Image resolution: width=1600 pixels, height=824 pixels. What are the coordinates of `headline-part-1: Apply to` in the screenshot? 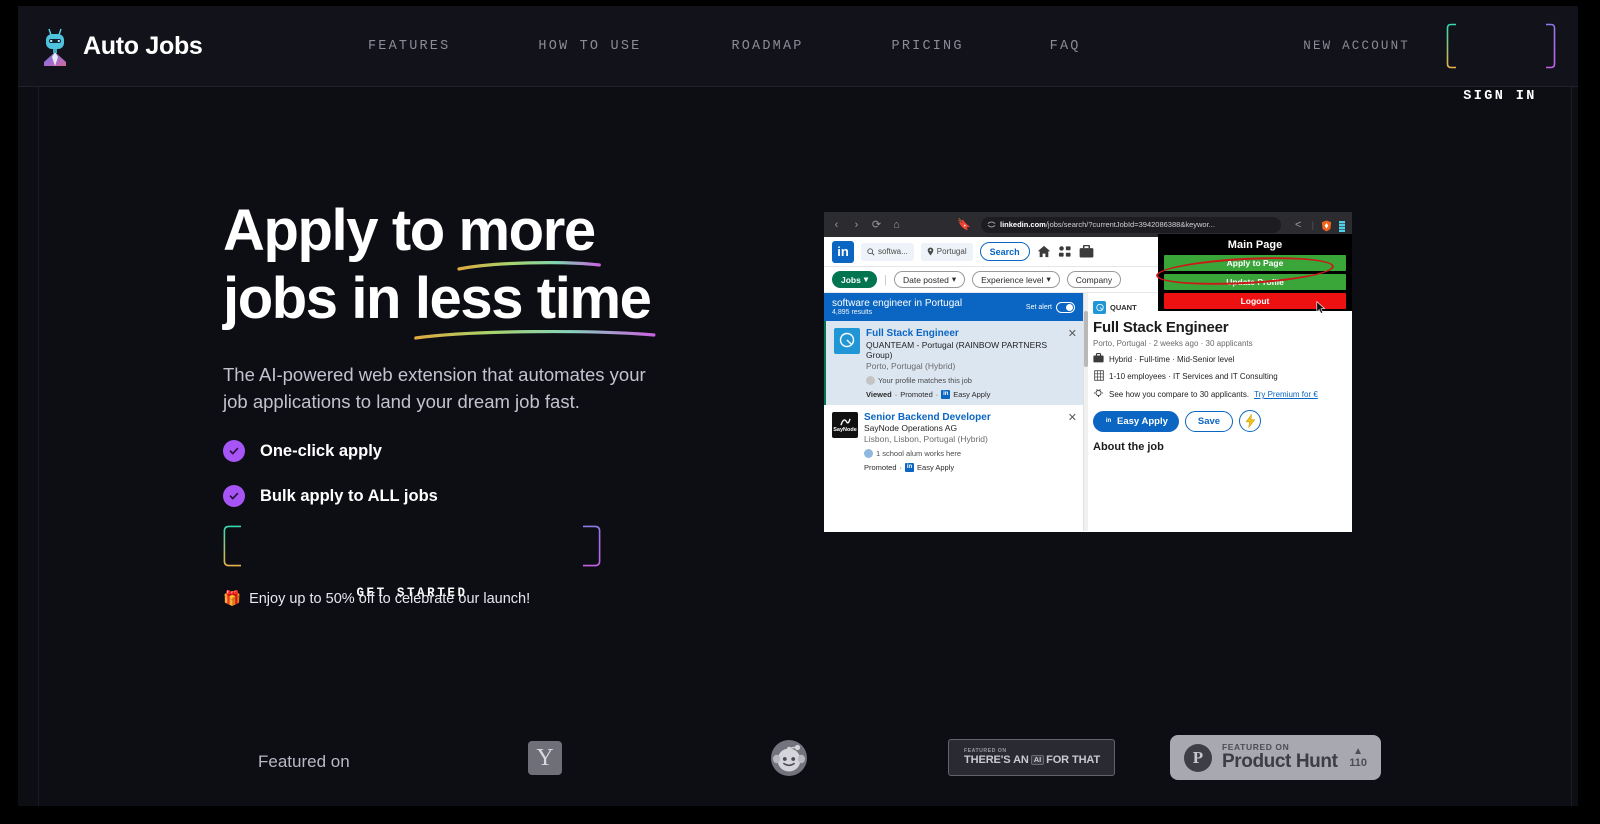 It's located at (341, 230).